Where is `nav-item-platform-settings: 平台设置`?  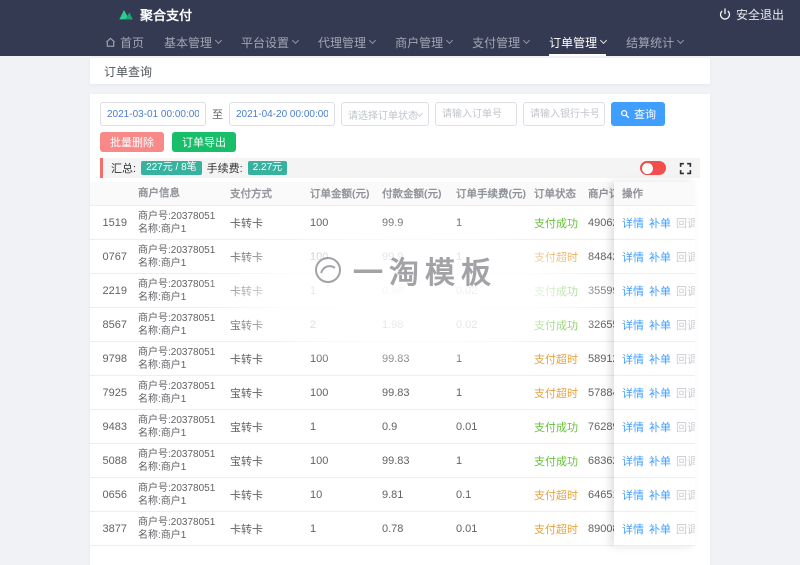
nav-item-platform-settings: 平台设置 is located at coordinates (270, 42).